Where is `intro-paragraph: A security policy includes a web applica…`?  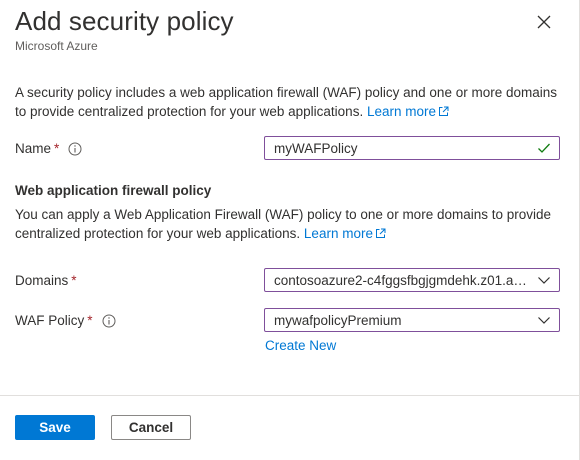 intro-paragraph: A security policy includes a web applica… is located at coordinates (290, 102).